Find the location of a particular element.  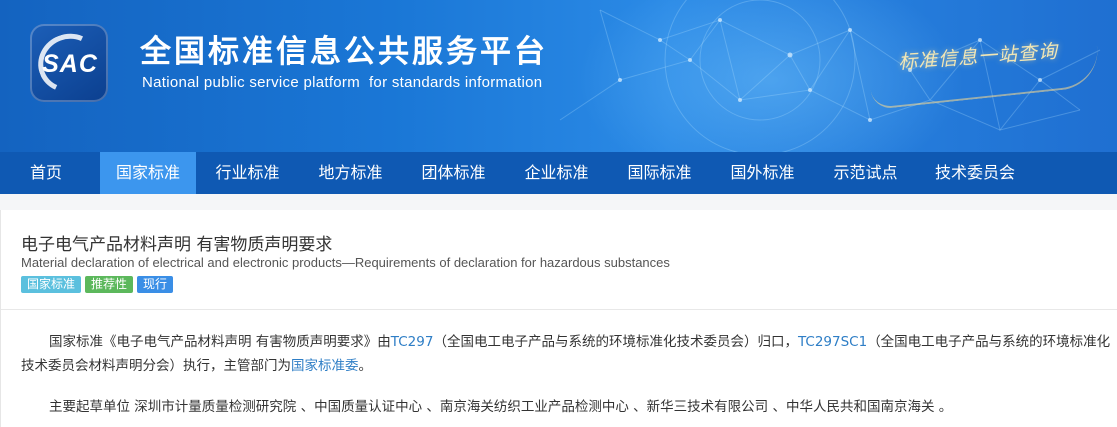

nav-demonstration-pilot: 示范试点 is located at coordinates (865, 173).